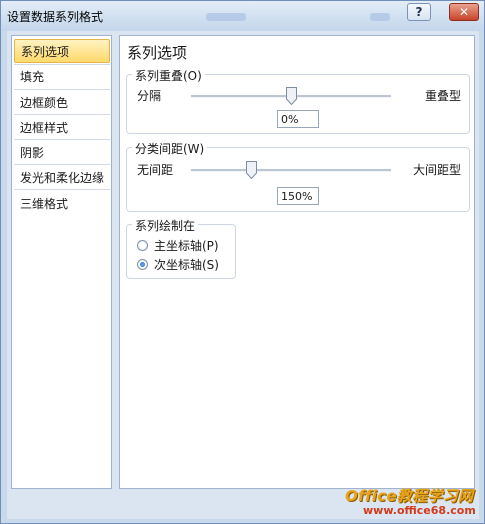 This screenshot has height=524, width=485. Describe the element at coordinates (155, 170) in the screenshot. I see `gap-left-label: 无间距` at that location.